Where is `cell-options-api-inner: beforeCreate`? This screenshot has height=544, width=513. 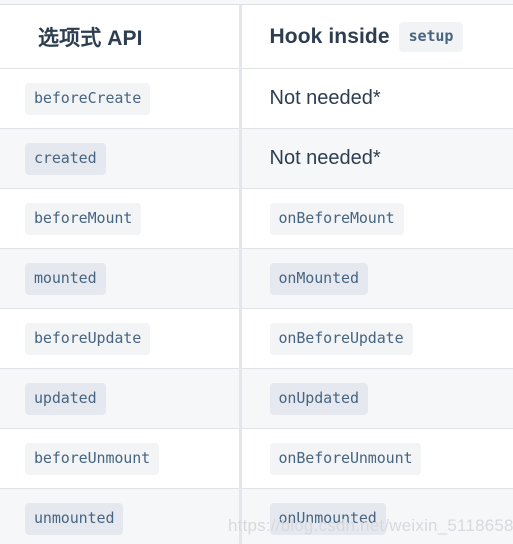 cell-options-api-inner: beforeCreate is located at coordinates (119, 98).